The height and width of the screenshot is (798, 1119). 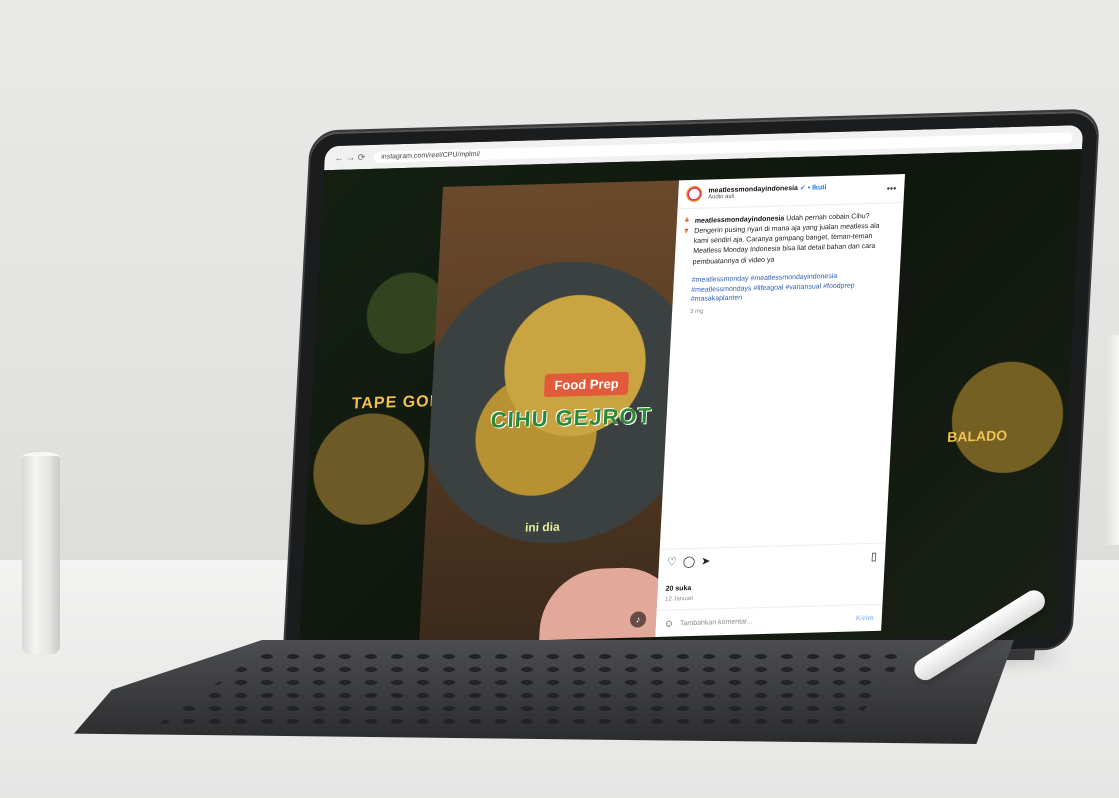 What do you see at coordinates (1112, 440) in the screenshot?
I see `right-object` at bounding box center [1112, 440].